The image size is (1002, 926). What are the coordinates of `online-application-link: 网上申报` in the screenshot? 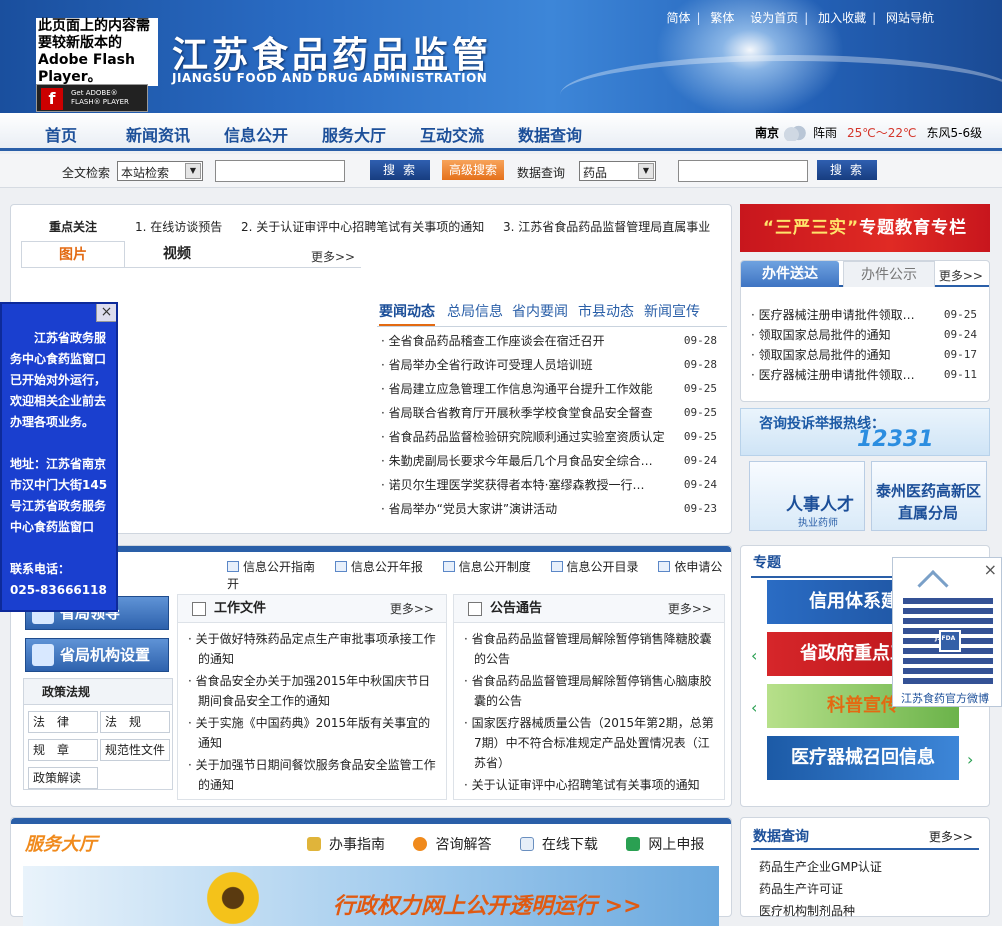 It's located at (665, 845).